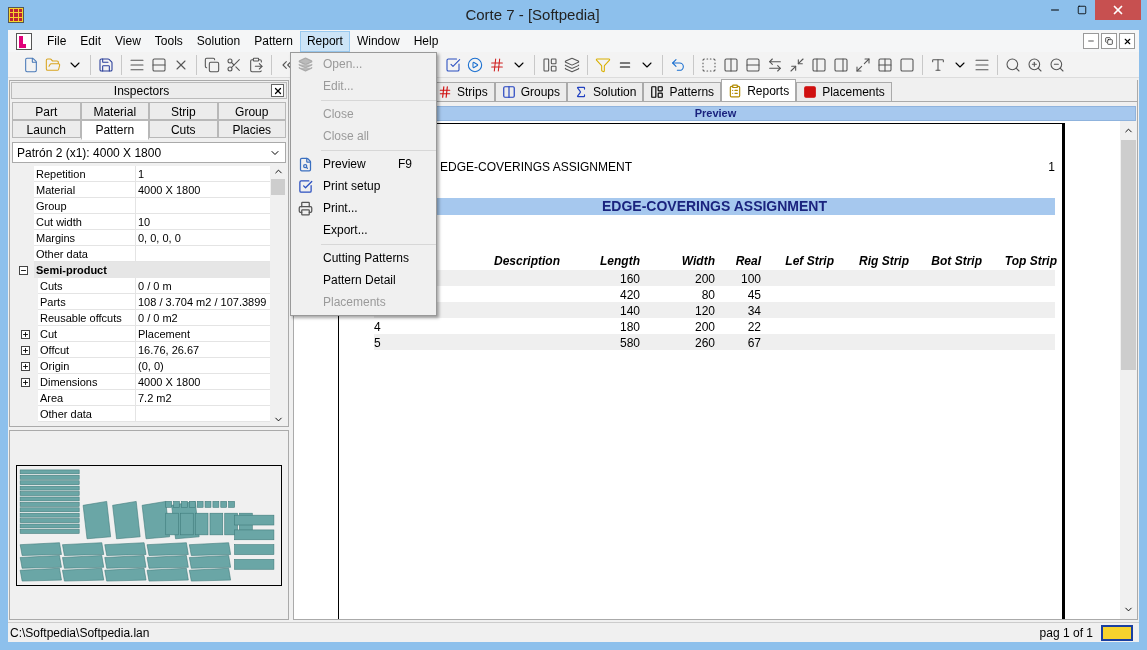 The width and height of the screenshot is (1147, 650). Describe the element at coordinates (453, 64) in the screenshot. I see `check-icon` at that location.